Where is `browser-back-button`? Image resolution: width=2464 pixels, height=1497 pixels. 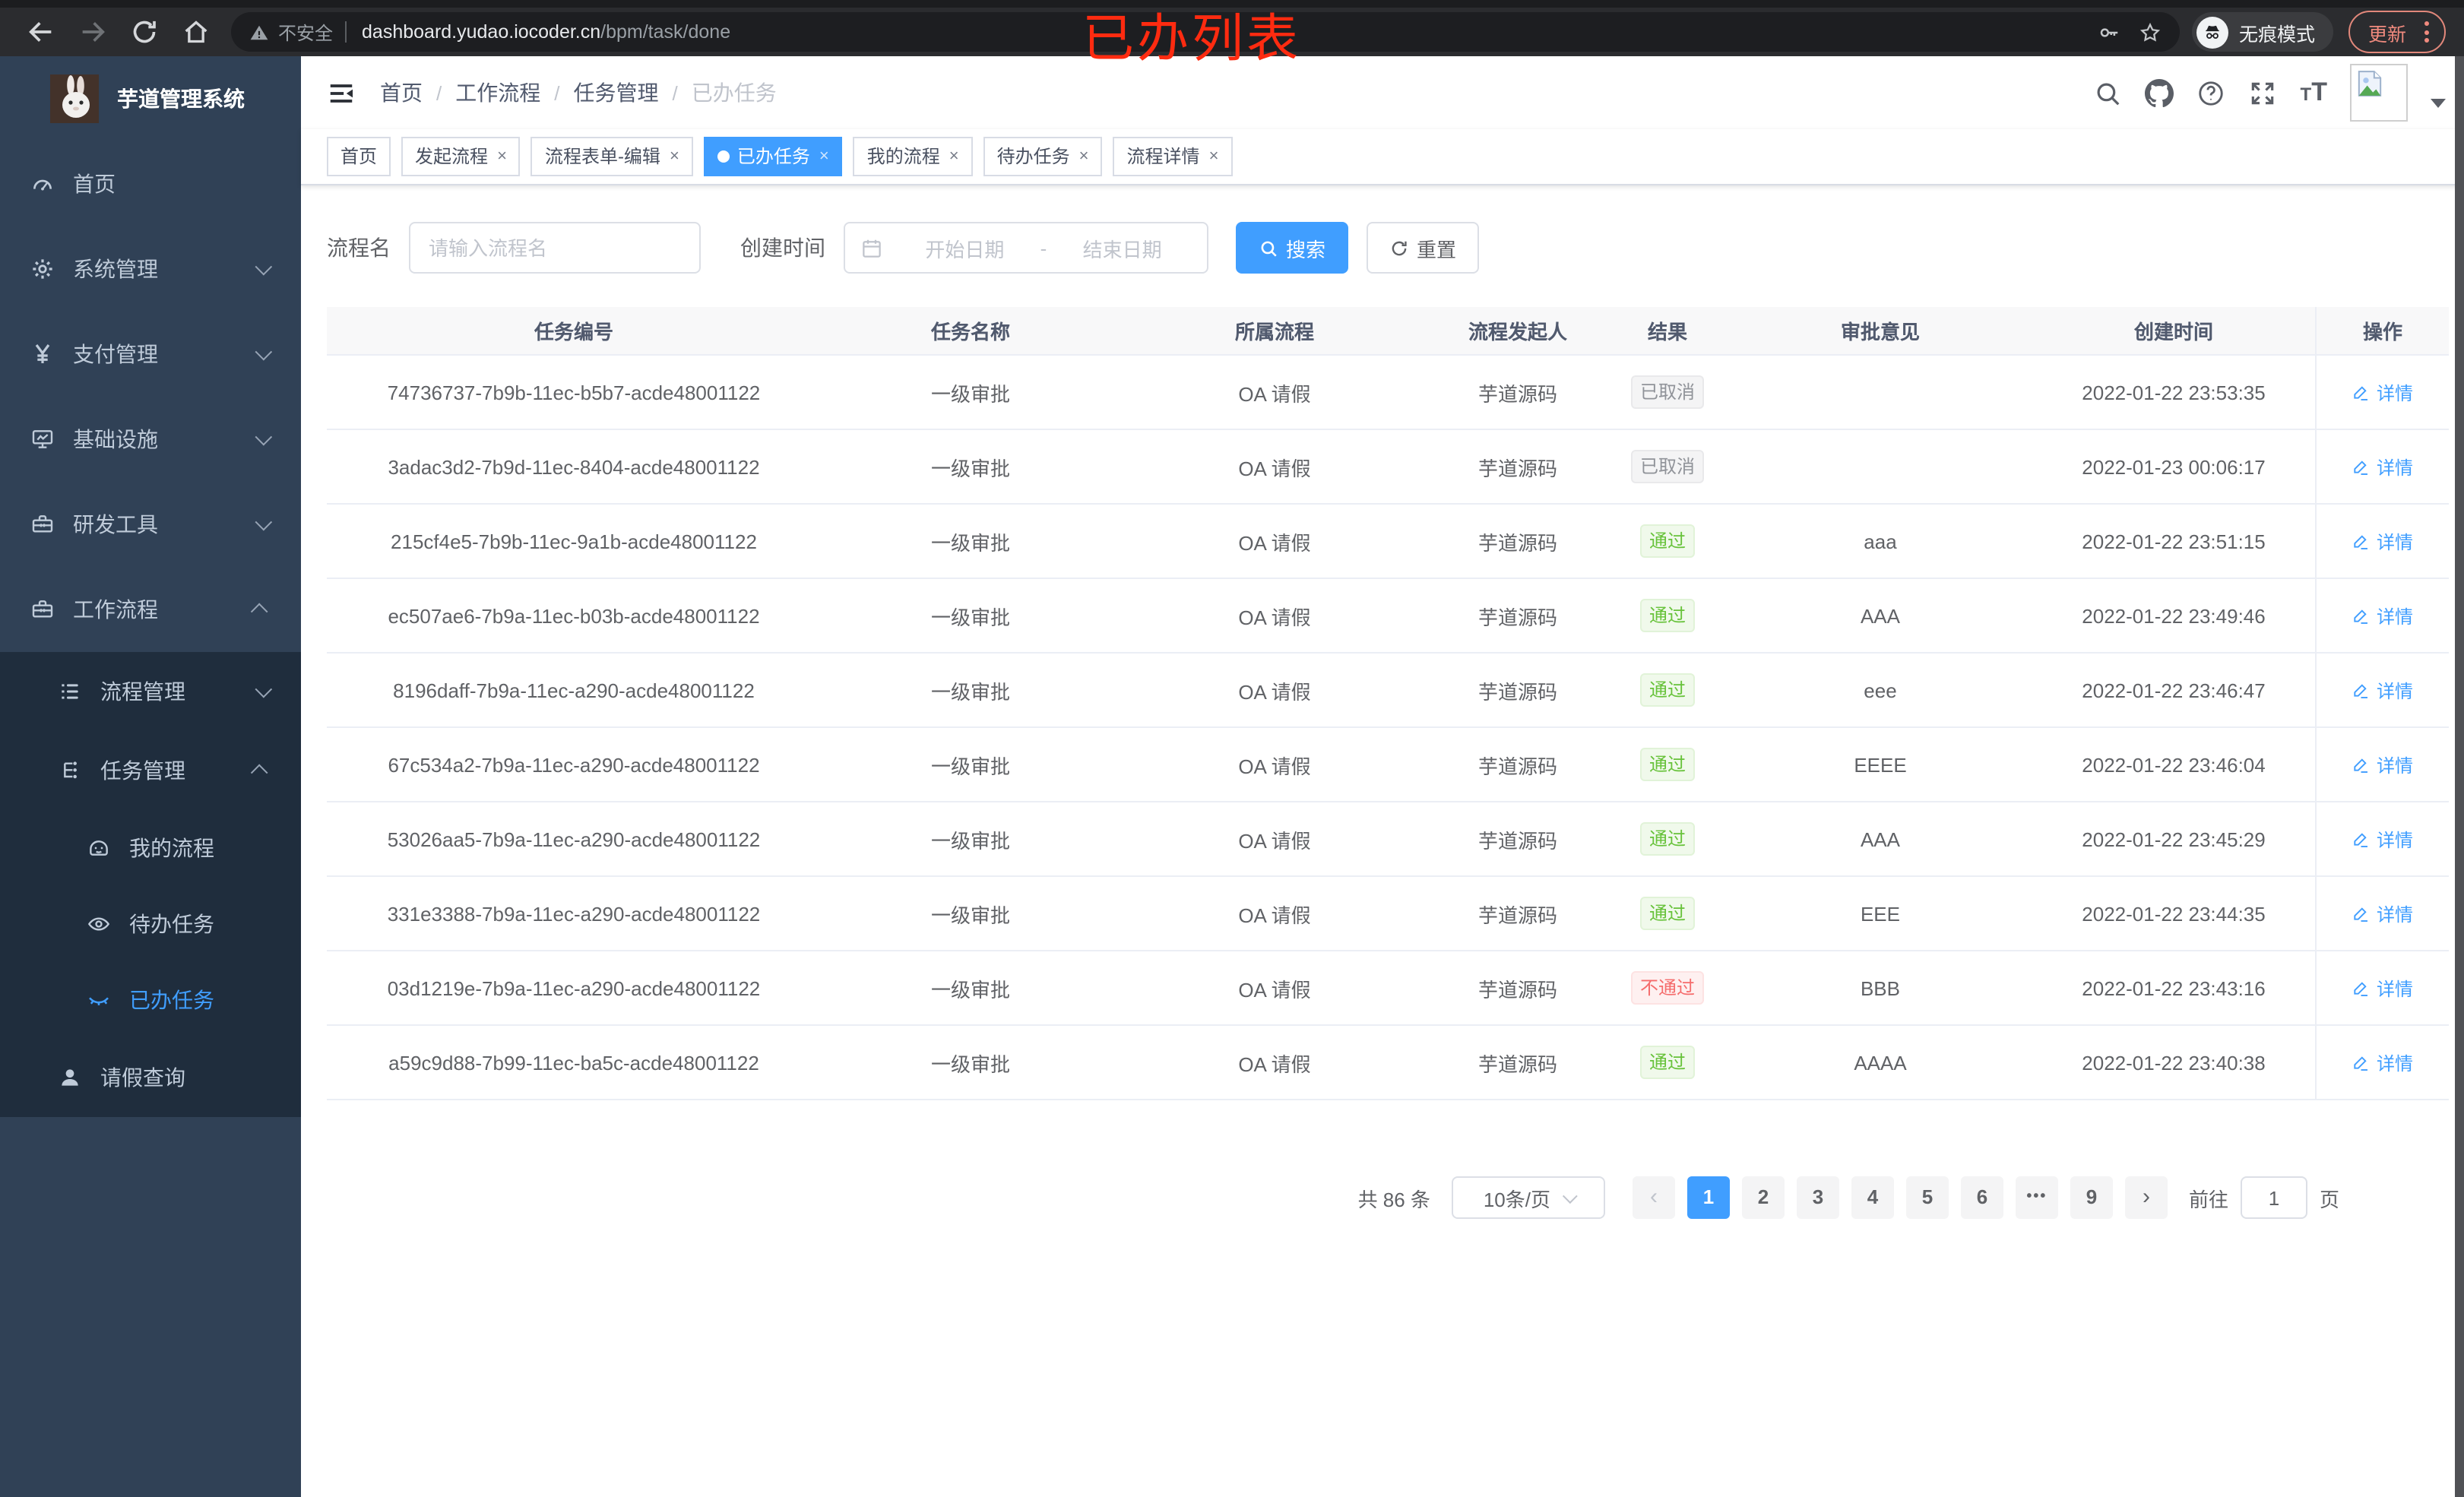
browser-back-button is located at coordinates (41, 32).